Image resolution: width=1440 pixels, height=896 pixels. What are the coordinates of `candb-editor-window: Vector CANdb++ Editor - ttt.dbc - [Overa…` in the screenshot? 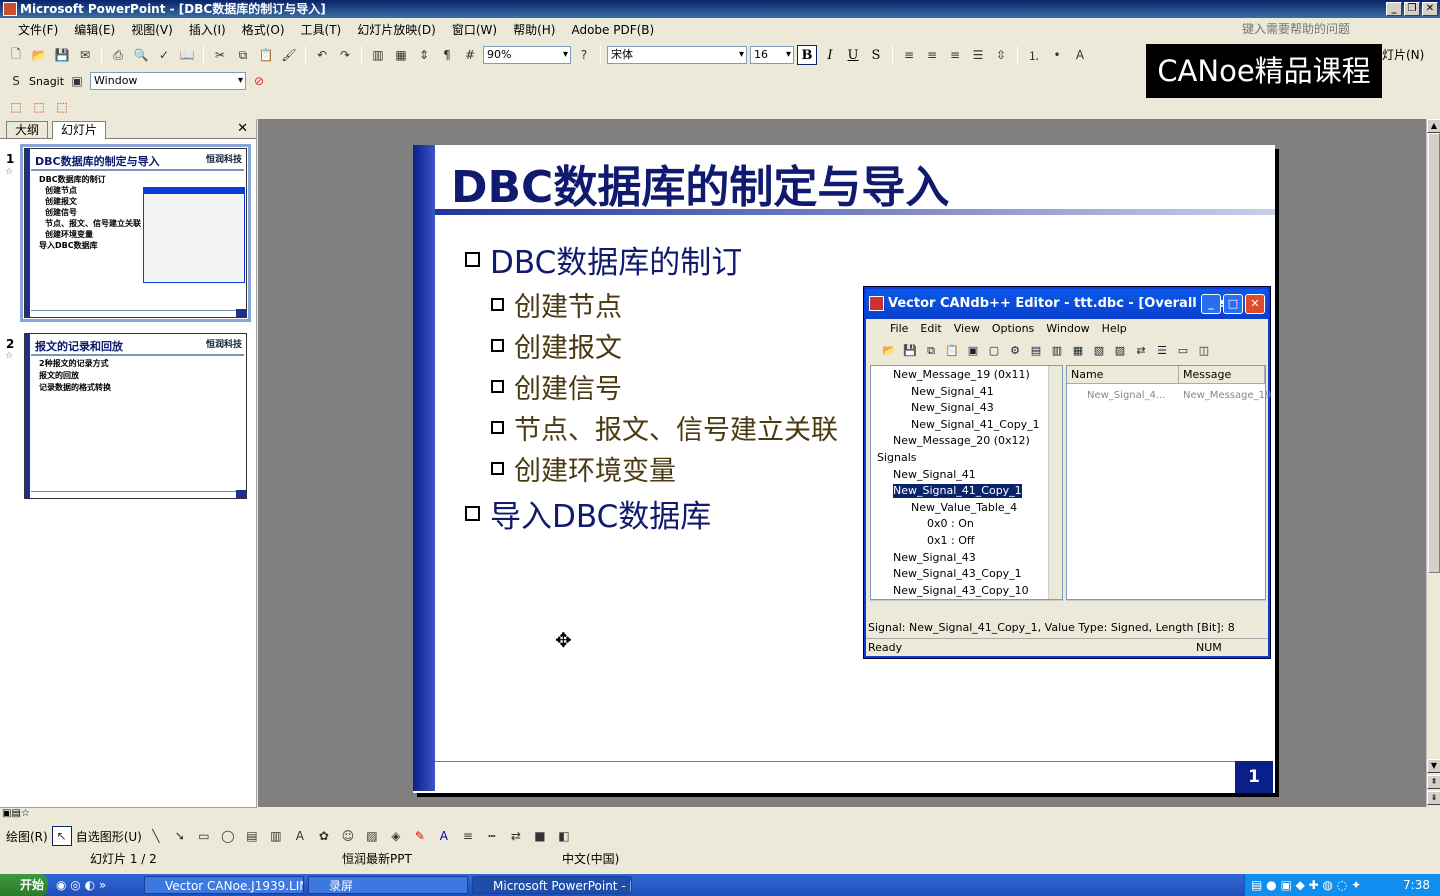 It's located at (1067, 472).